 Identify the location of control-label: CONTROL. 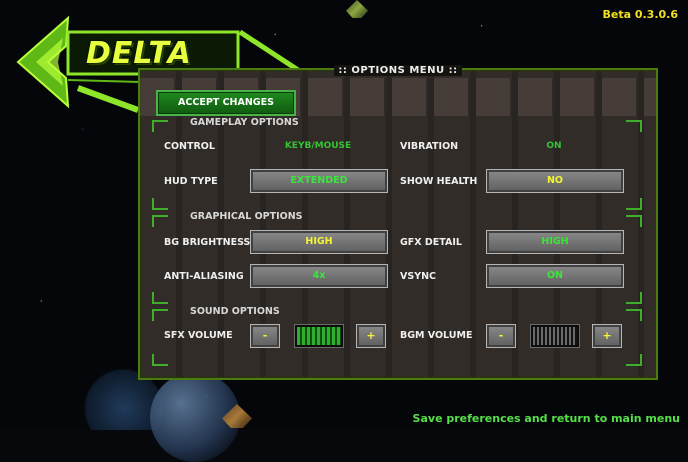
(189, 146).